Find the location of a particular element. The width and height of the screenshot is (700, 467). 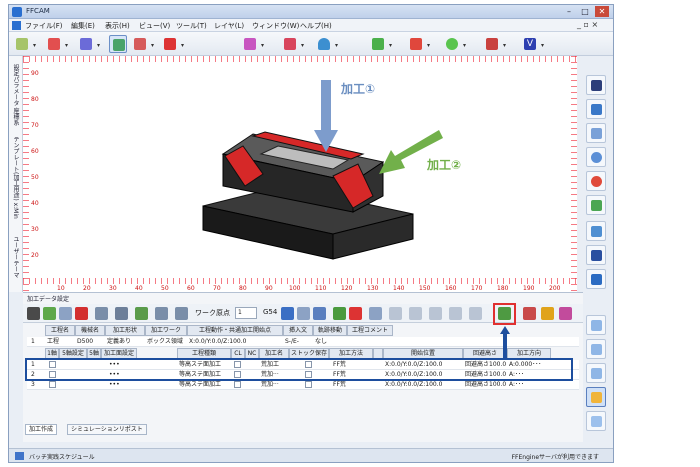

export-icon is located at coordinates (141, 313).